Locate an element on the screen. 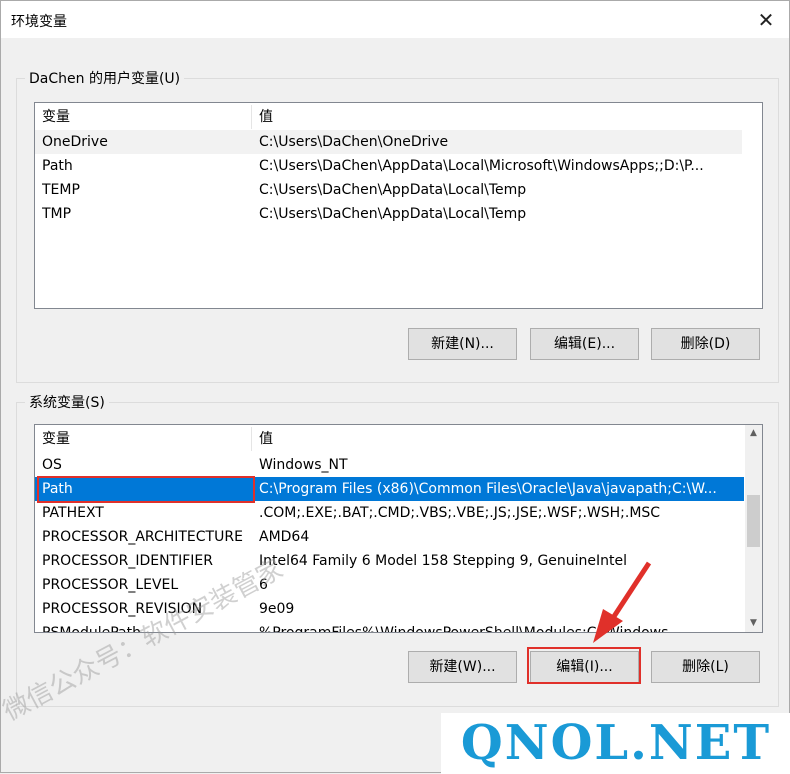 The image size is (790, 774). close-icon: ✕ is located at coordinates (766, 19).